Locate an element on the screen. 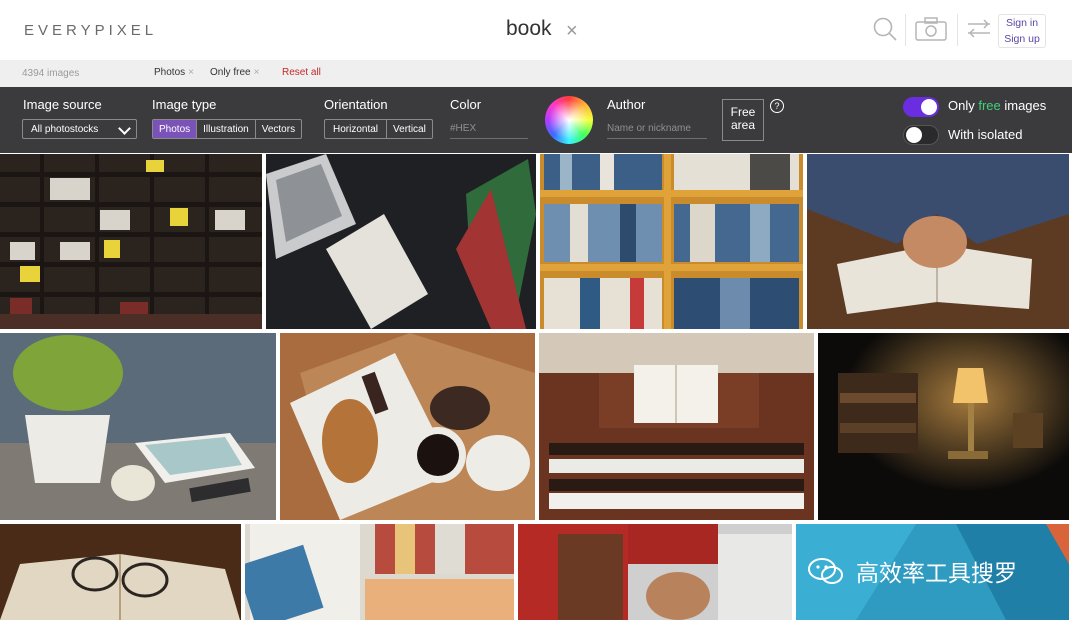 The height and width of the screenshot is (620, 1072). sign-in-link: Sign in is located at coordinates (1022, 23).